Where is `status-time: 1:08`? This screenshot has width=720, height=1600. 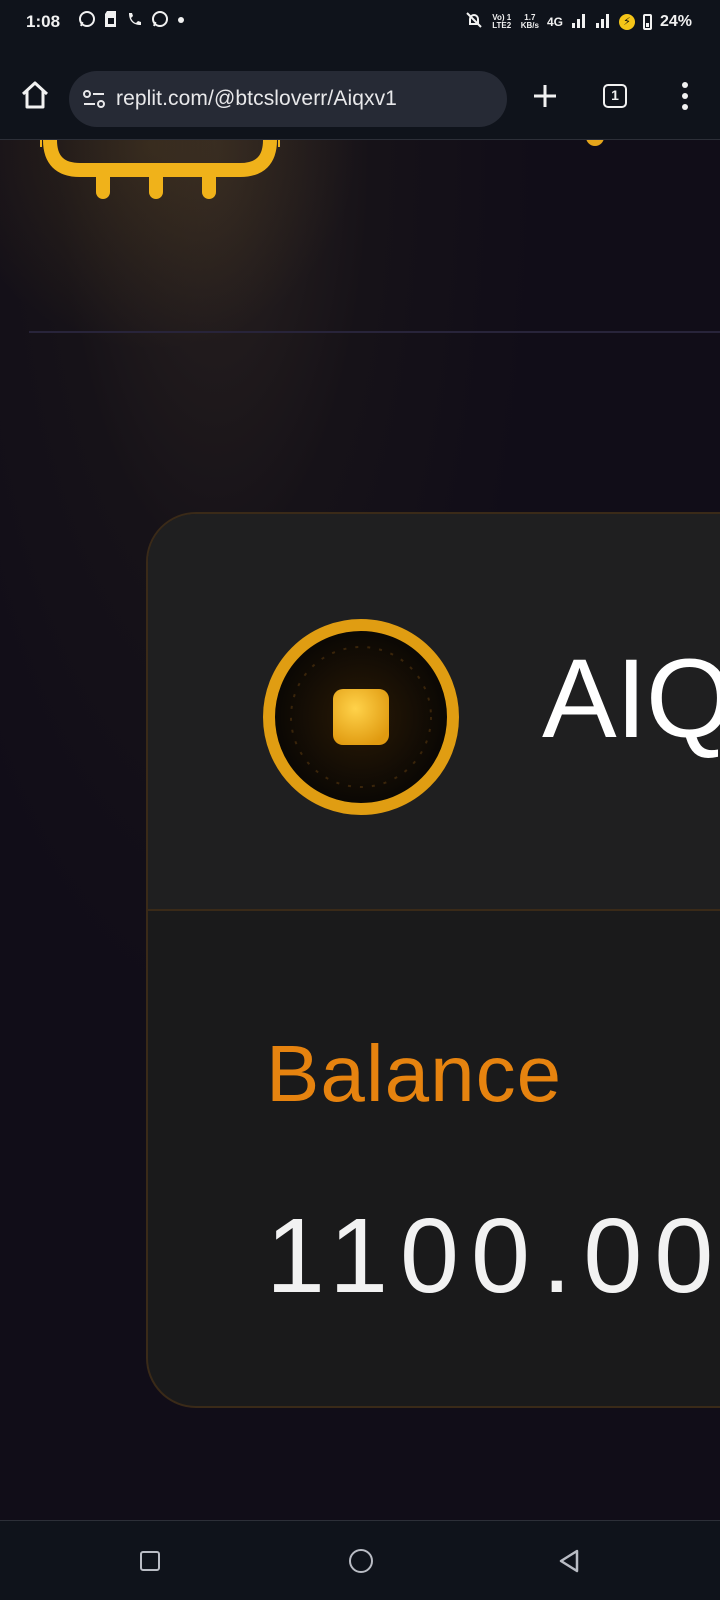 status-time: 1:08 is located at coordinates (43, 21).